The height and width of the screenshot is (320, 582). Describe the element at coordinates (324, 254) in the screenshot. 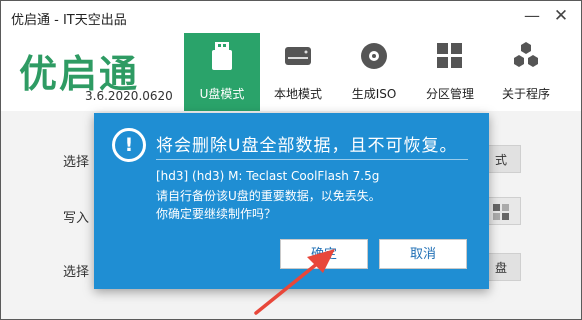

I see `ok-button: 确定` at that location.